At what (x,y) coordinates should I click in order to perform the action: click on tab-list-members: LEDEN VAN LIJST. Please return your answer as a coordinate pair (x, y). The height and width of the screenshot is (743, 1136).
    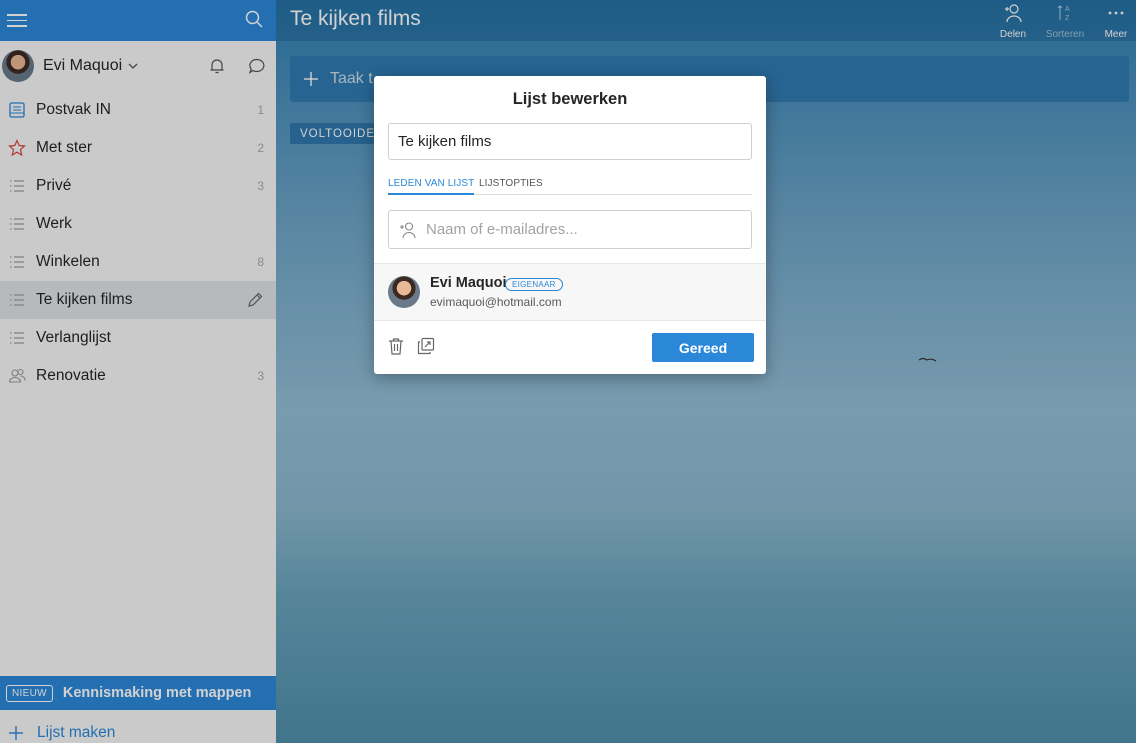
    Looking at the image, I should click on (431, 186).